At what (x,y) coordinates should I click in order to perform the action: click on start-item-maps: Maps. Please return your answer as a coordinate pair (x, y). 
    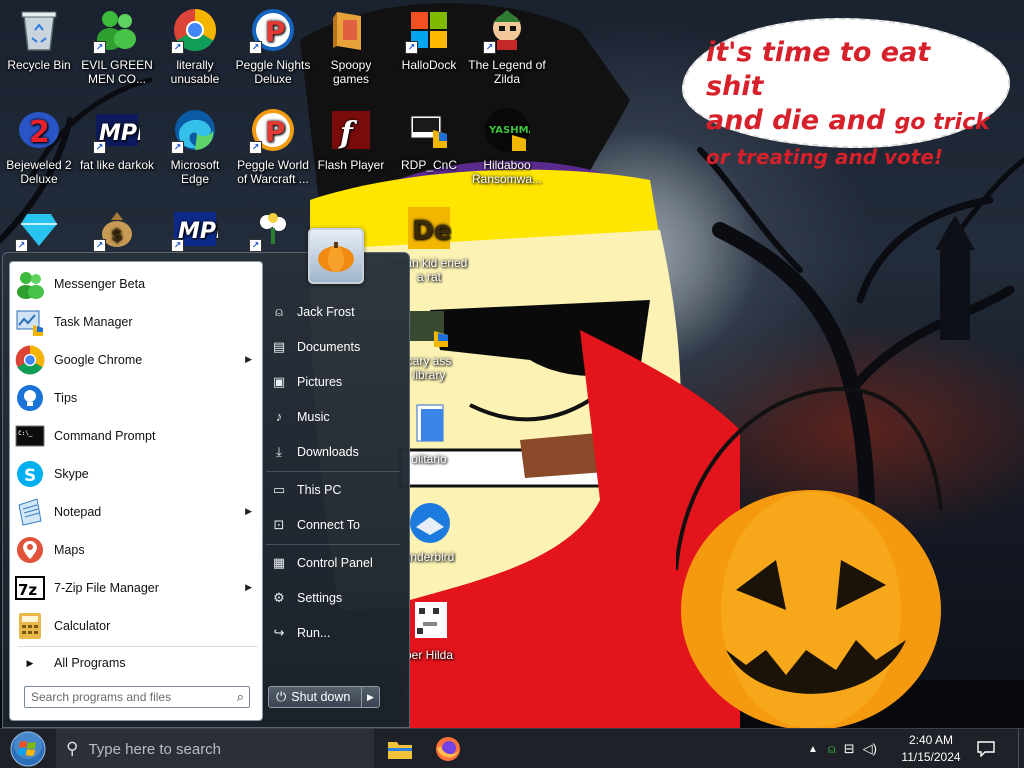
    Looking at the image, I should click on (136, 550).